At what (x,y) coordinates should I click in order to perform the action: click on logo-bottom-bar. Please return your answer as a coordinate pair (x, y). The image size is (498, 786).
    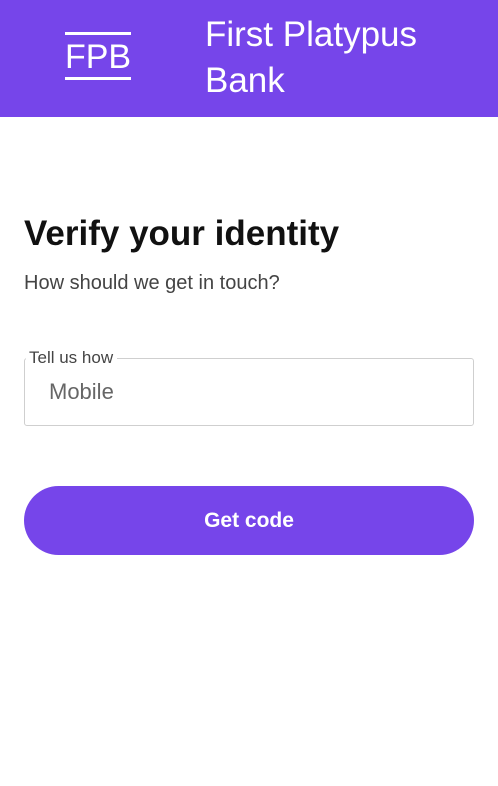
    Looking at the image, I should click on (98, 78).